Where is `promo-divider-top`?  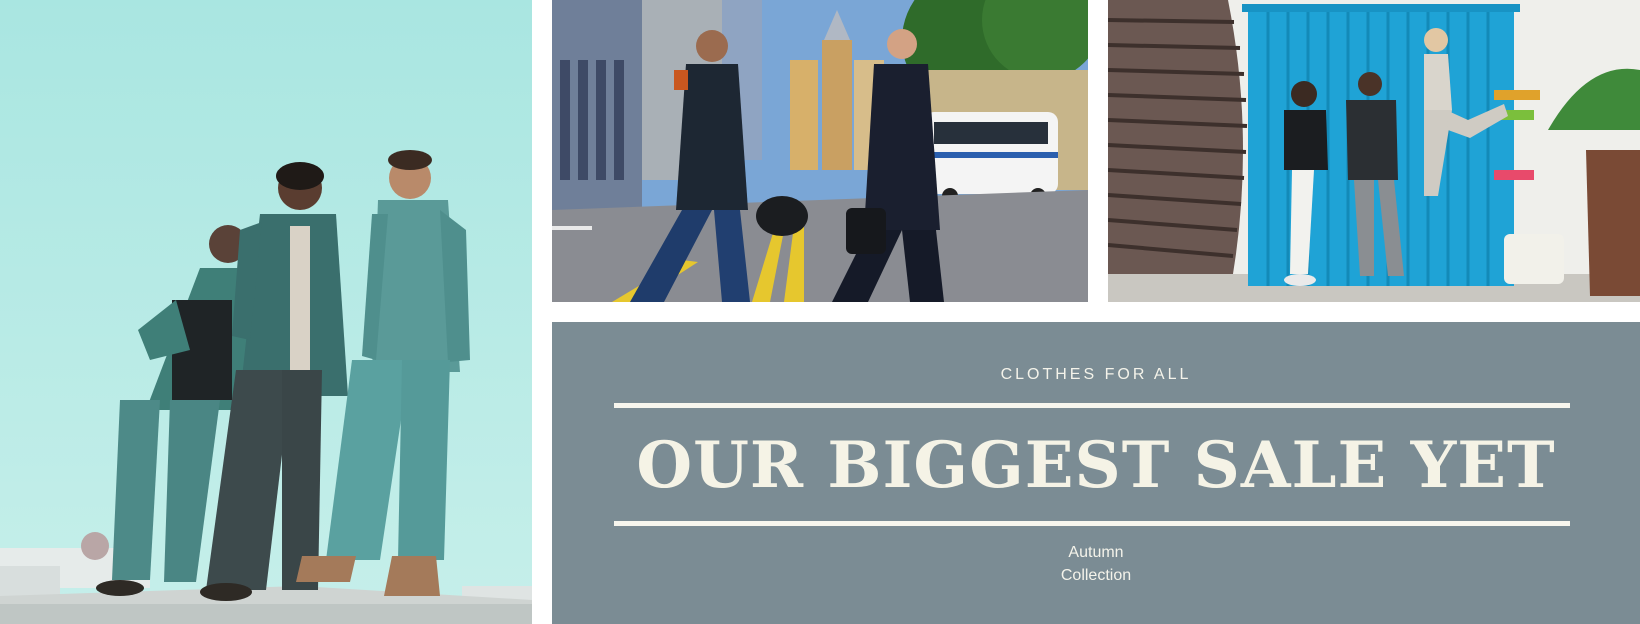
promo-divider-top is located at coordinates (1092, 405).